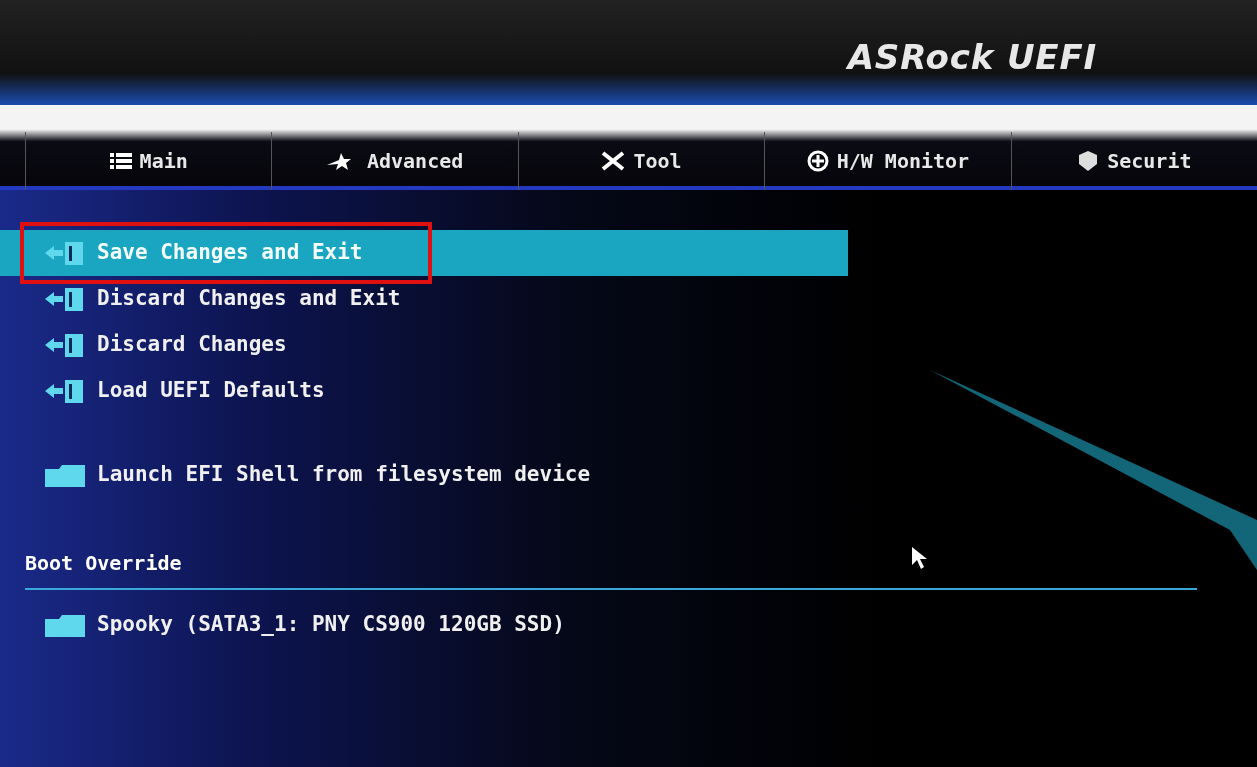 The height and width of the screenshot is (767, 1257). Describe the element at coordinates (641, 161) in the screenshot. I see `menu-tab: Tool` at that location.